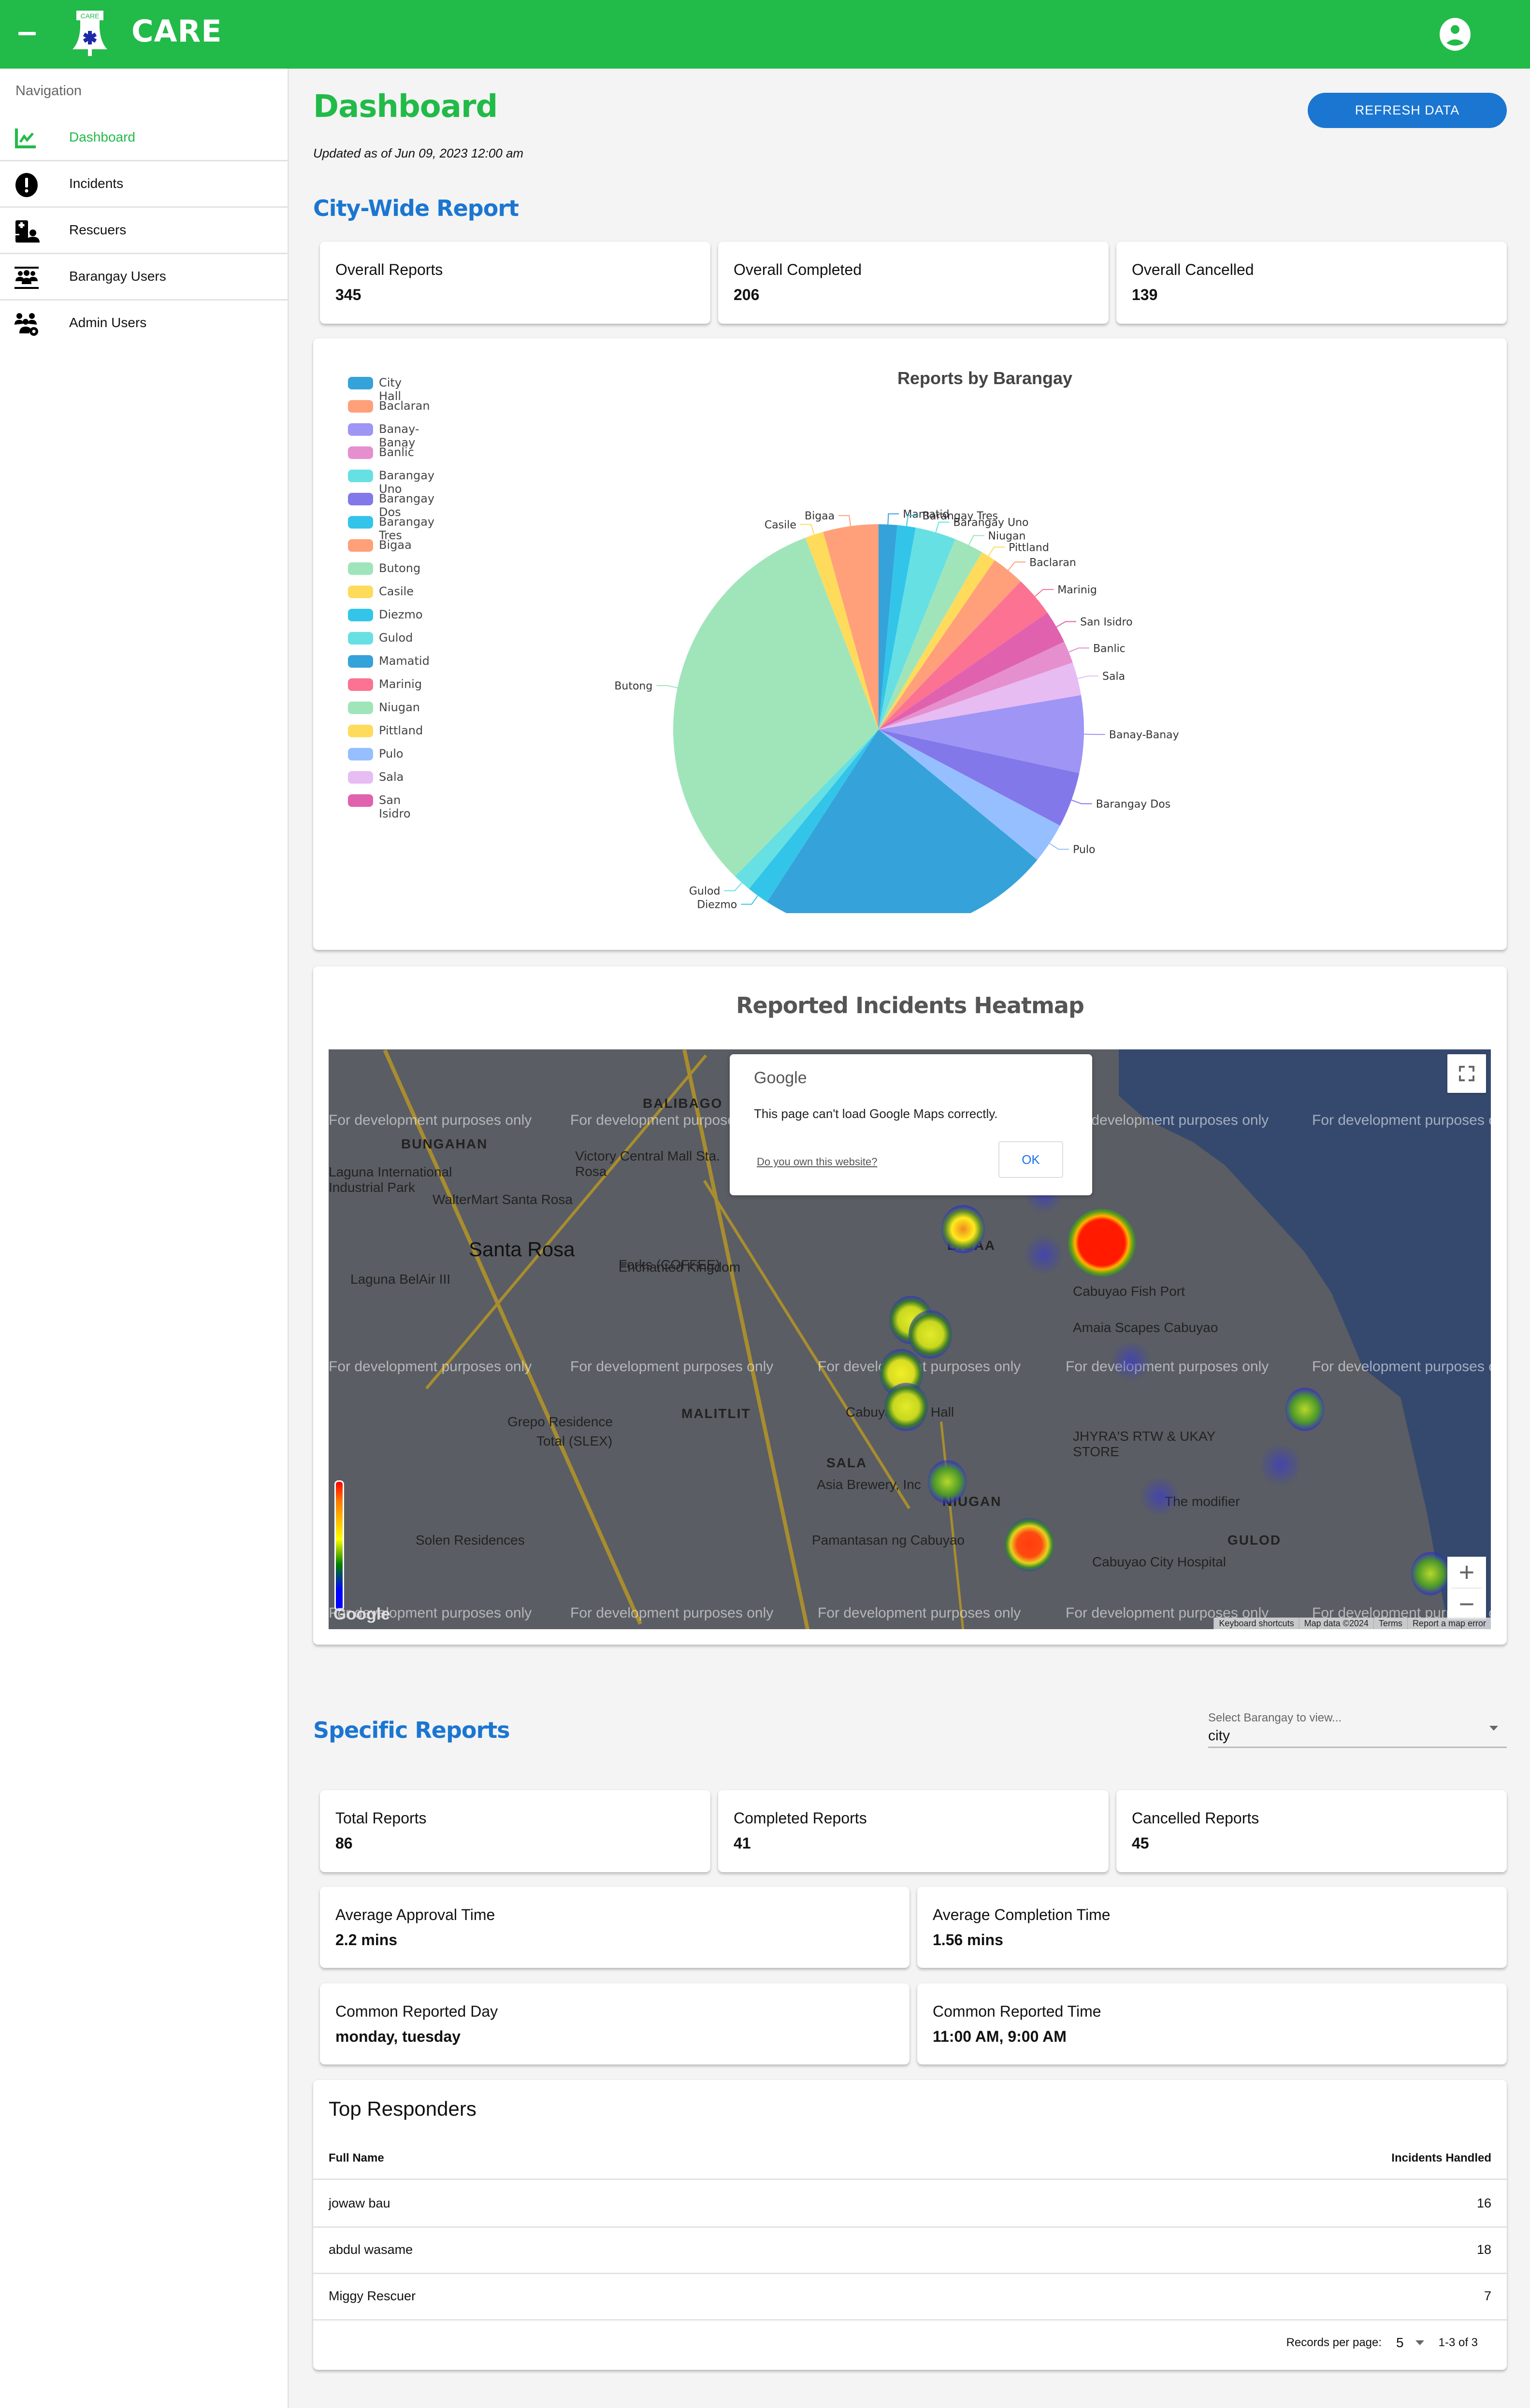  I want to click on map-place-label: Asia Brewery, Inc, so click(869, 1485).